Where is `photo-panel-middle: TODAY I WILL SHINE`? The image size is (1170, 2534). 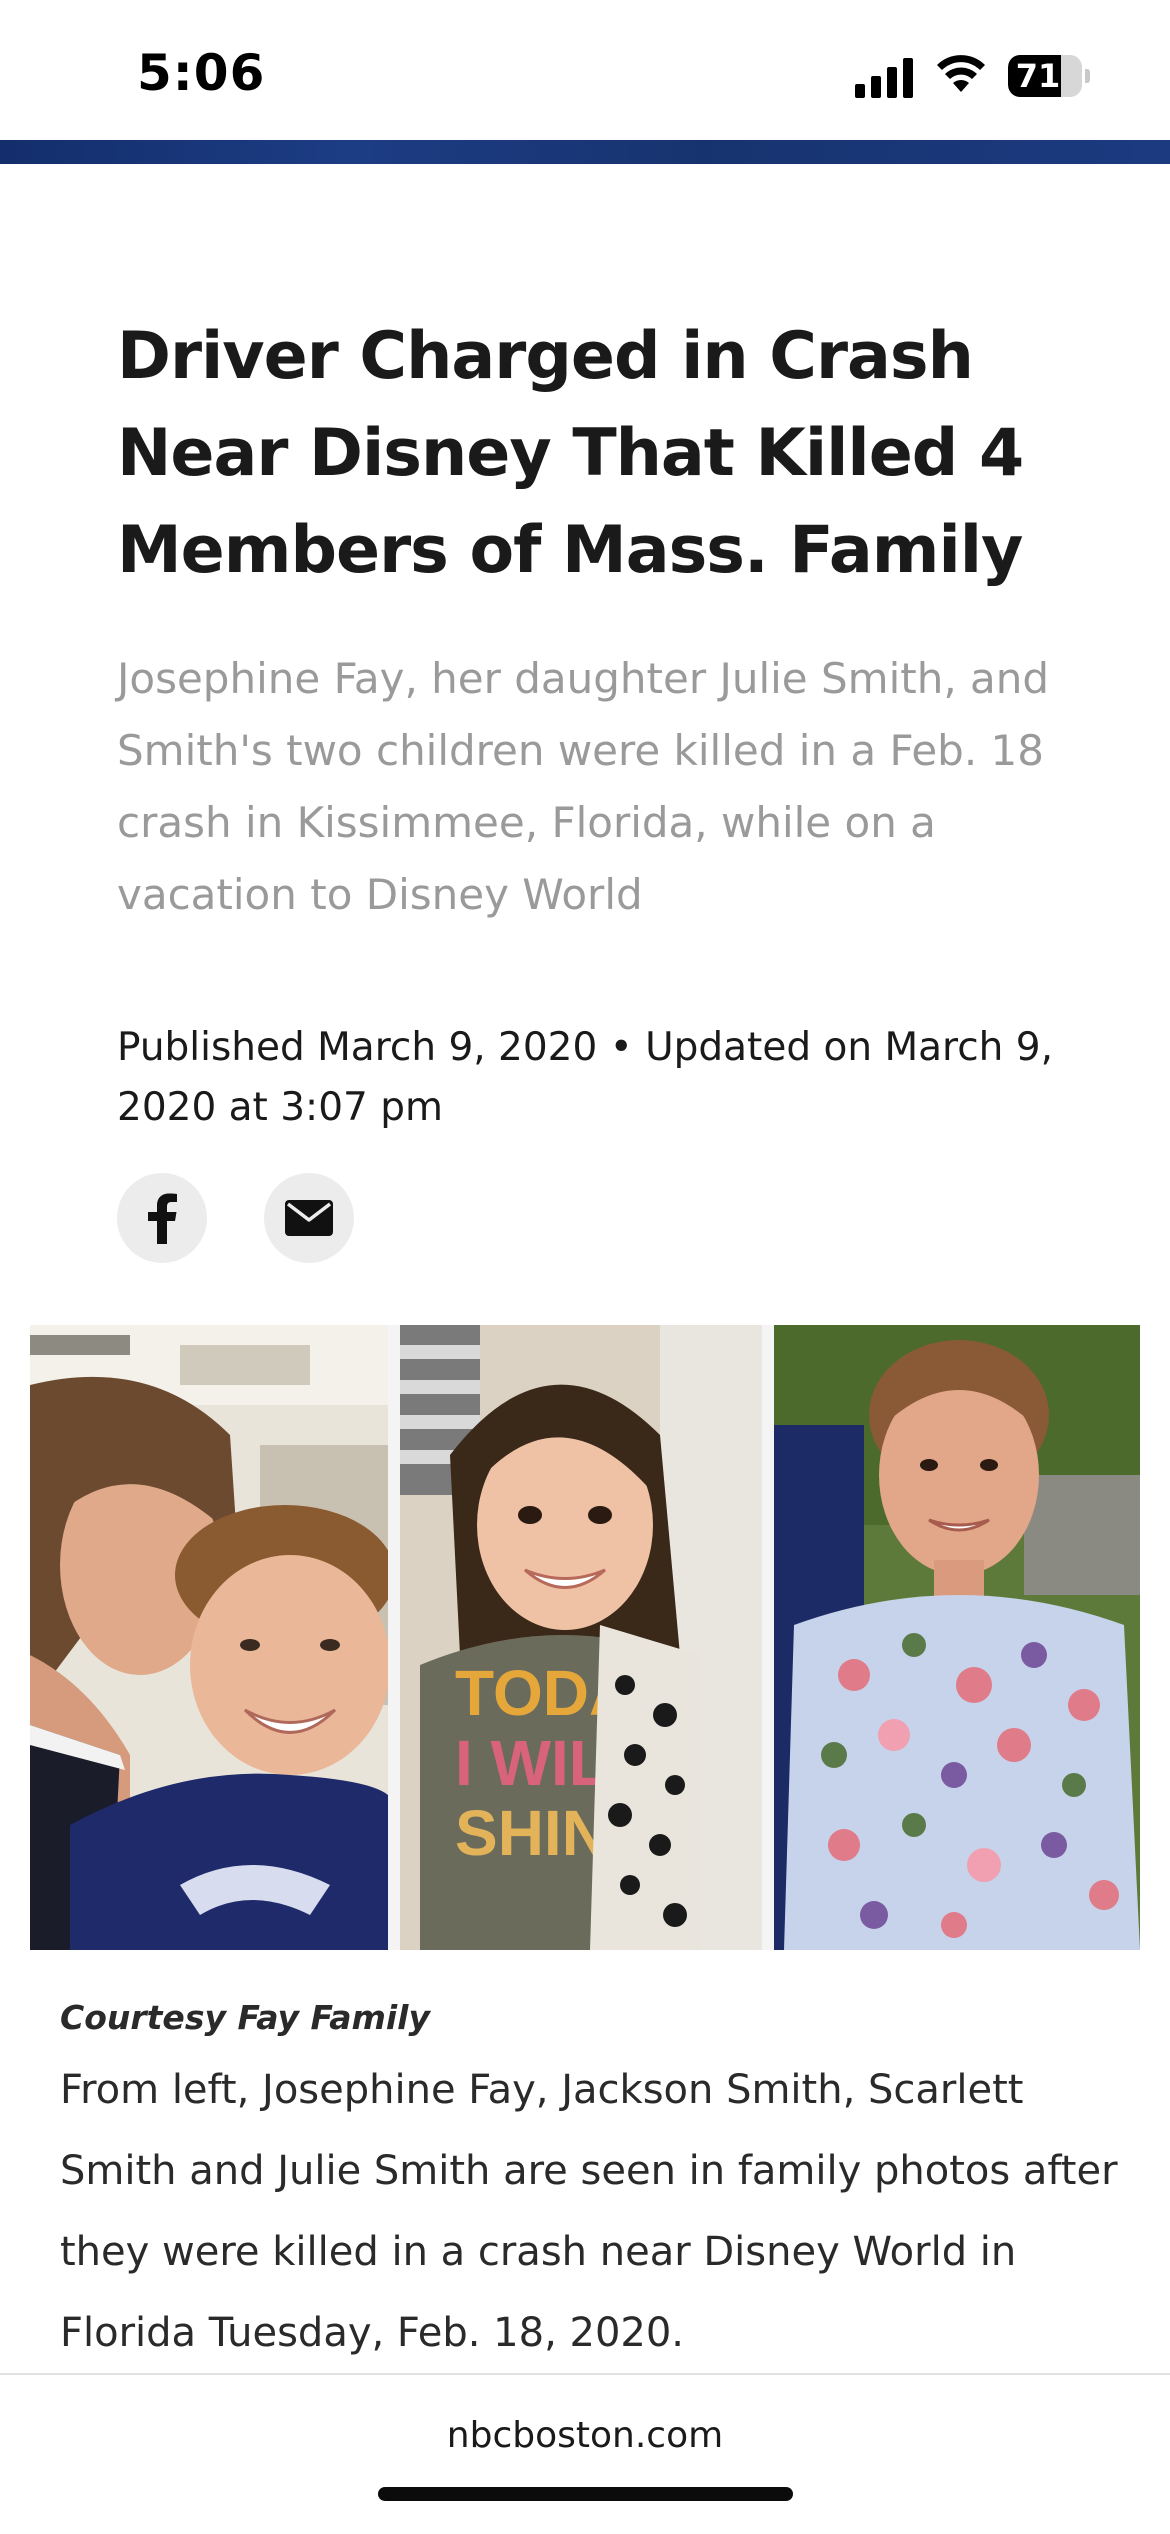 photo-panel-middle: TODAY I WILL SHINE is located at coordinates (581, 1637).